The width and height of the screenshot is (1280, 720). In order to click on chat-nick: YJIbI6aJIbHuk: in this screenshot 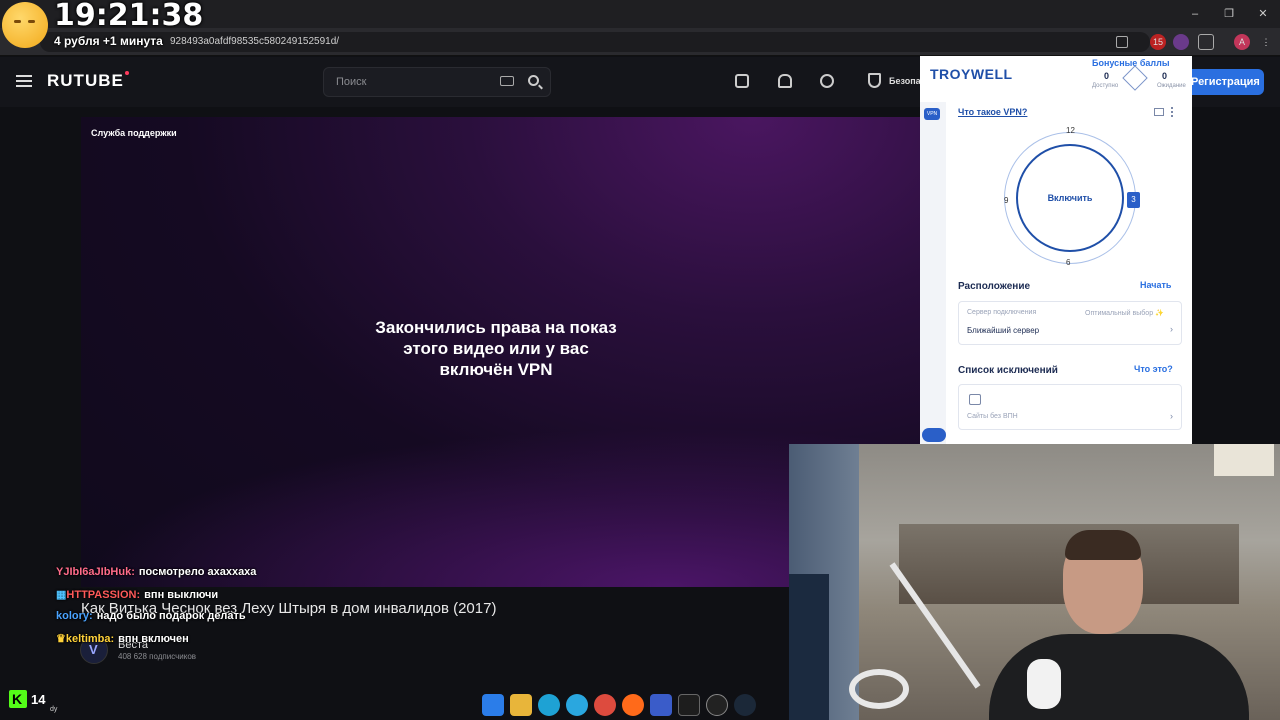, I will do `click(95, 572)`.